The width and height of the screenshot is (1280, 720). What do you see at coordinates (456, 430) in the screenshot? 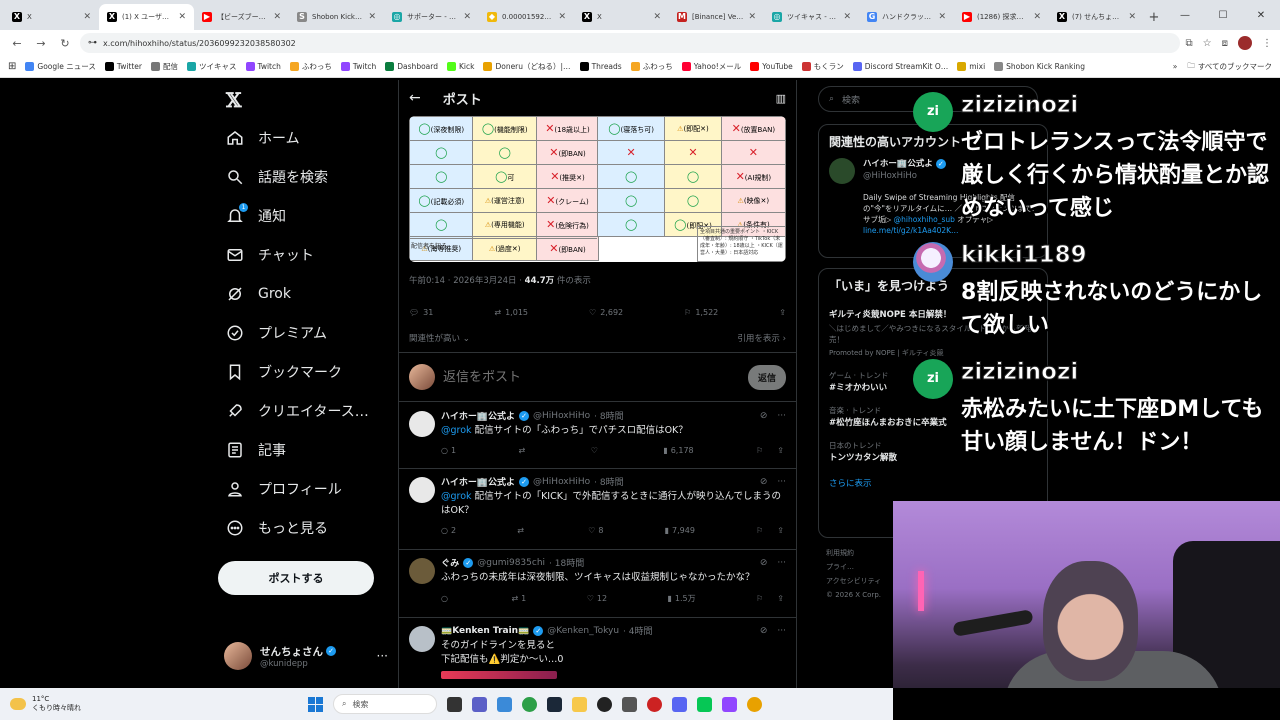
I see `mention-link: @grok` at bounding box center [456, 430].